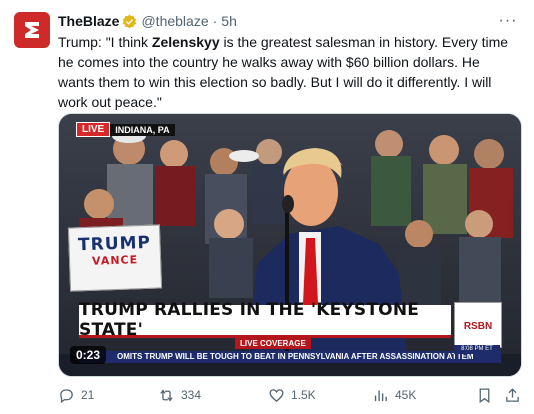  Describe the element at coordinates (93, 129) in the screenshot. I see `live-label: LIVE` at that location.